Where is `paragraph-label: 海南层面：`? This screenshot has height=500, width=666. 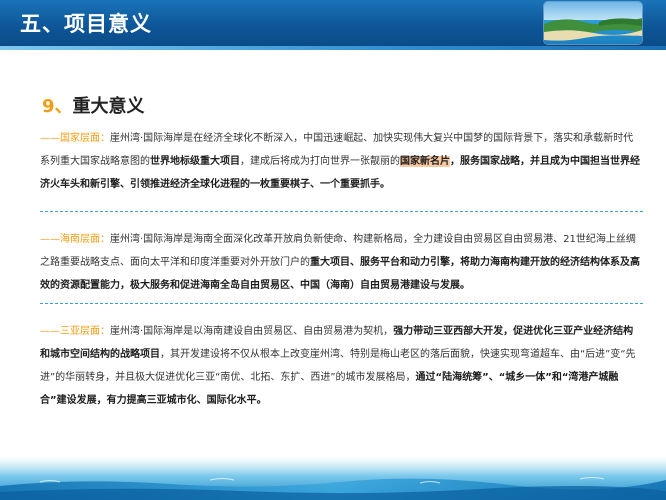
paragraph-label: 海南层面： is located at coordinates (85, 239).